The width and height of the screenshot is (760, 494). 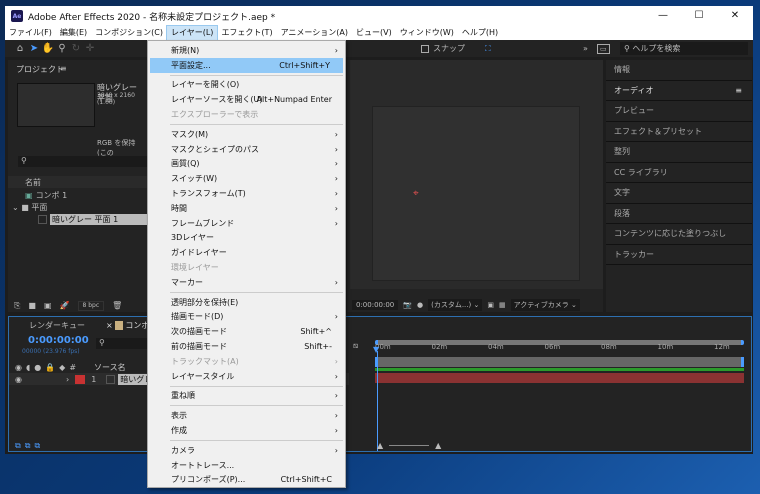 What do you see at coordinates (37, 367) in the screenshot?
I see `solo-icon: ●` at bounding box center [37, 367].